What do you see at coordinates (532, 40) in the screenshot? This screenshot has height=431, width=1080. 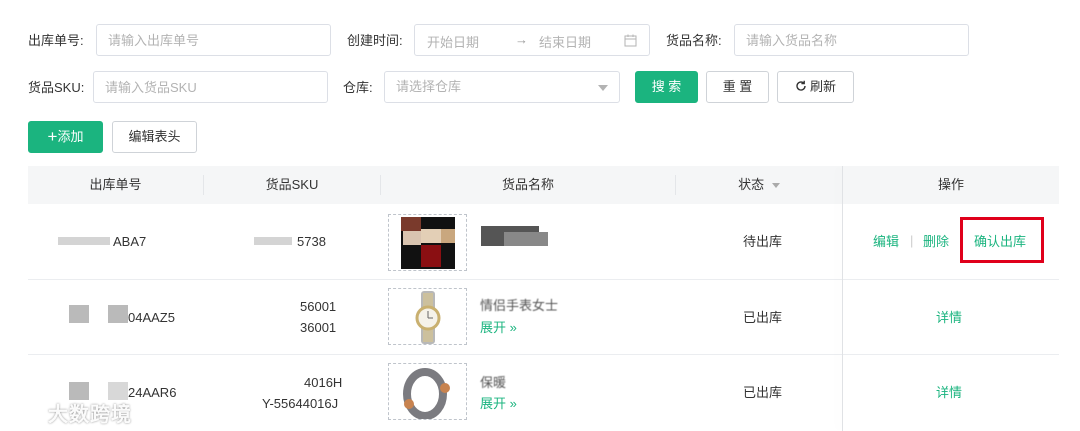 I see `date-range-picker: 开始日期 → 结束日期` at bounding box center [532, 40].